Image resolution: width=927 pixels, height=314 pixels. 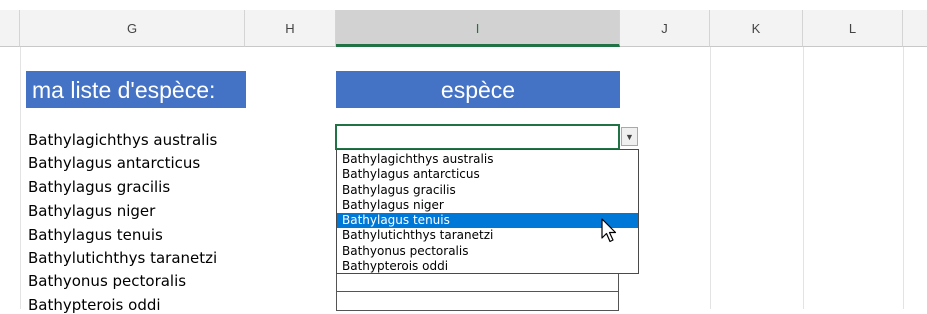 I want to click on dropdown-option: Bathylagus niger, so click(x=487, y=205).